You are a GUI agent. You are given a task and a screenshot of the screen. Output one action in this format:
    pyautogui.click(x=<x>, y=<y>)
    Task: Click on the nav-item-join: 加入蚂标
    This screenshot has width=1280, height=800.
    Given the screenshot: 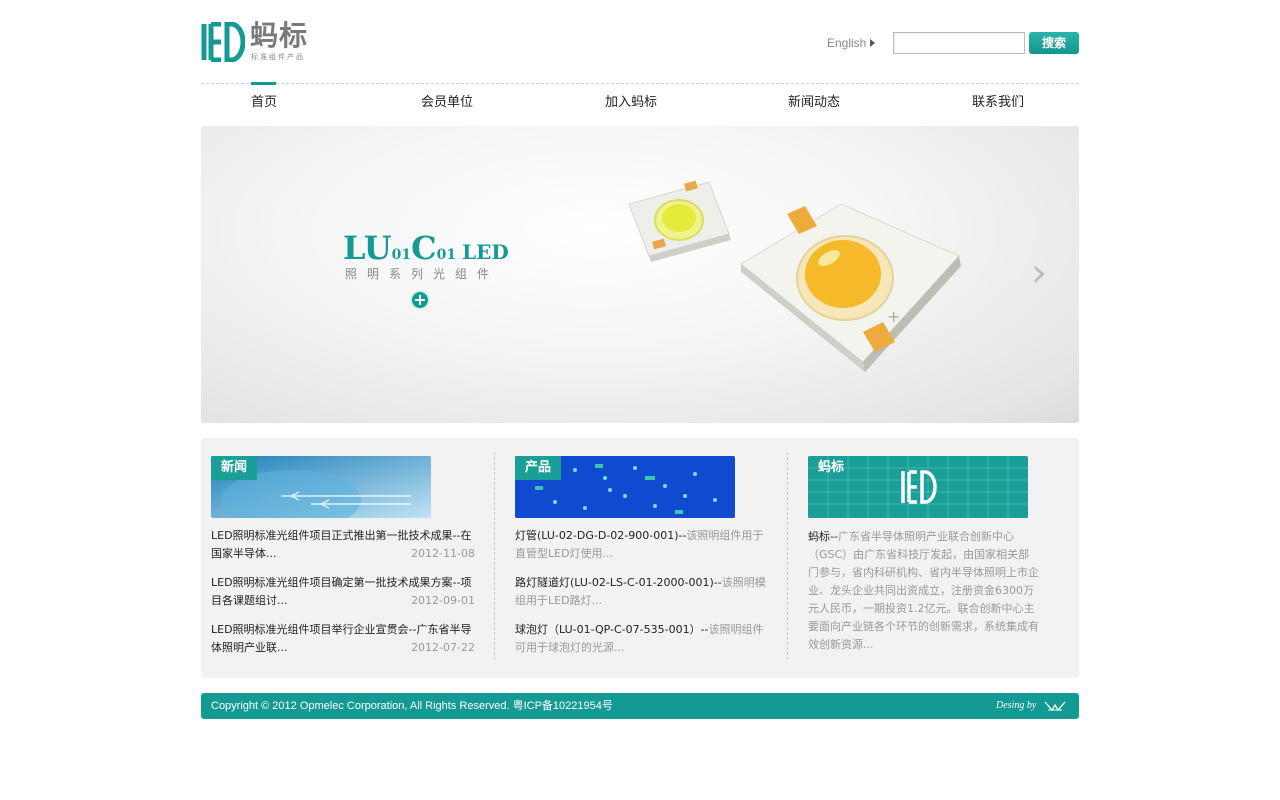 What is the action you would take?
    pyautogui.click(x=631, y=103)
    